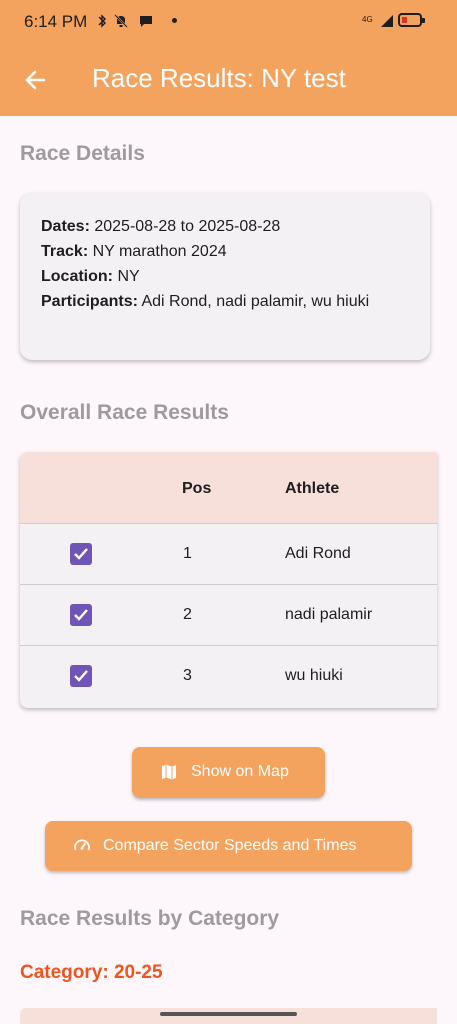  What do you see at coordinates (56, 21) in the screenshot?
I see `status-time: 6:14 PM` at bounding box center [56, 21].